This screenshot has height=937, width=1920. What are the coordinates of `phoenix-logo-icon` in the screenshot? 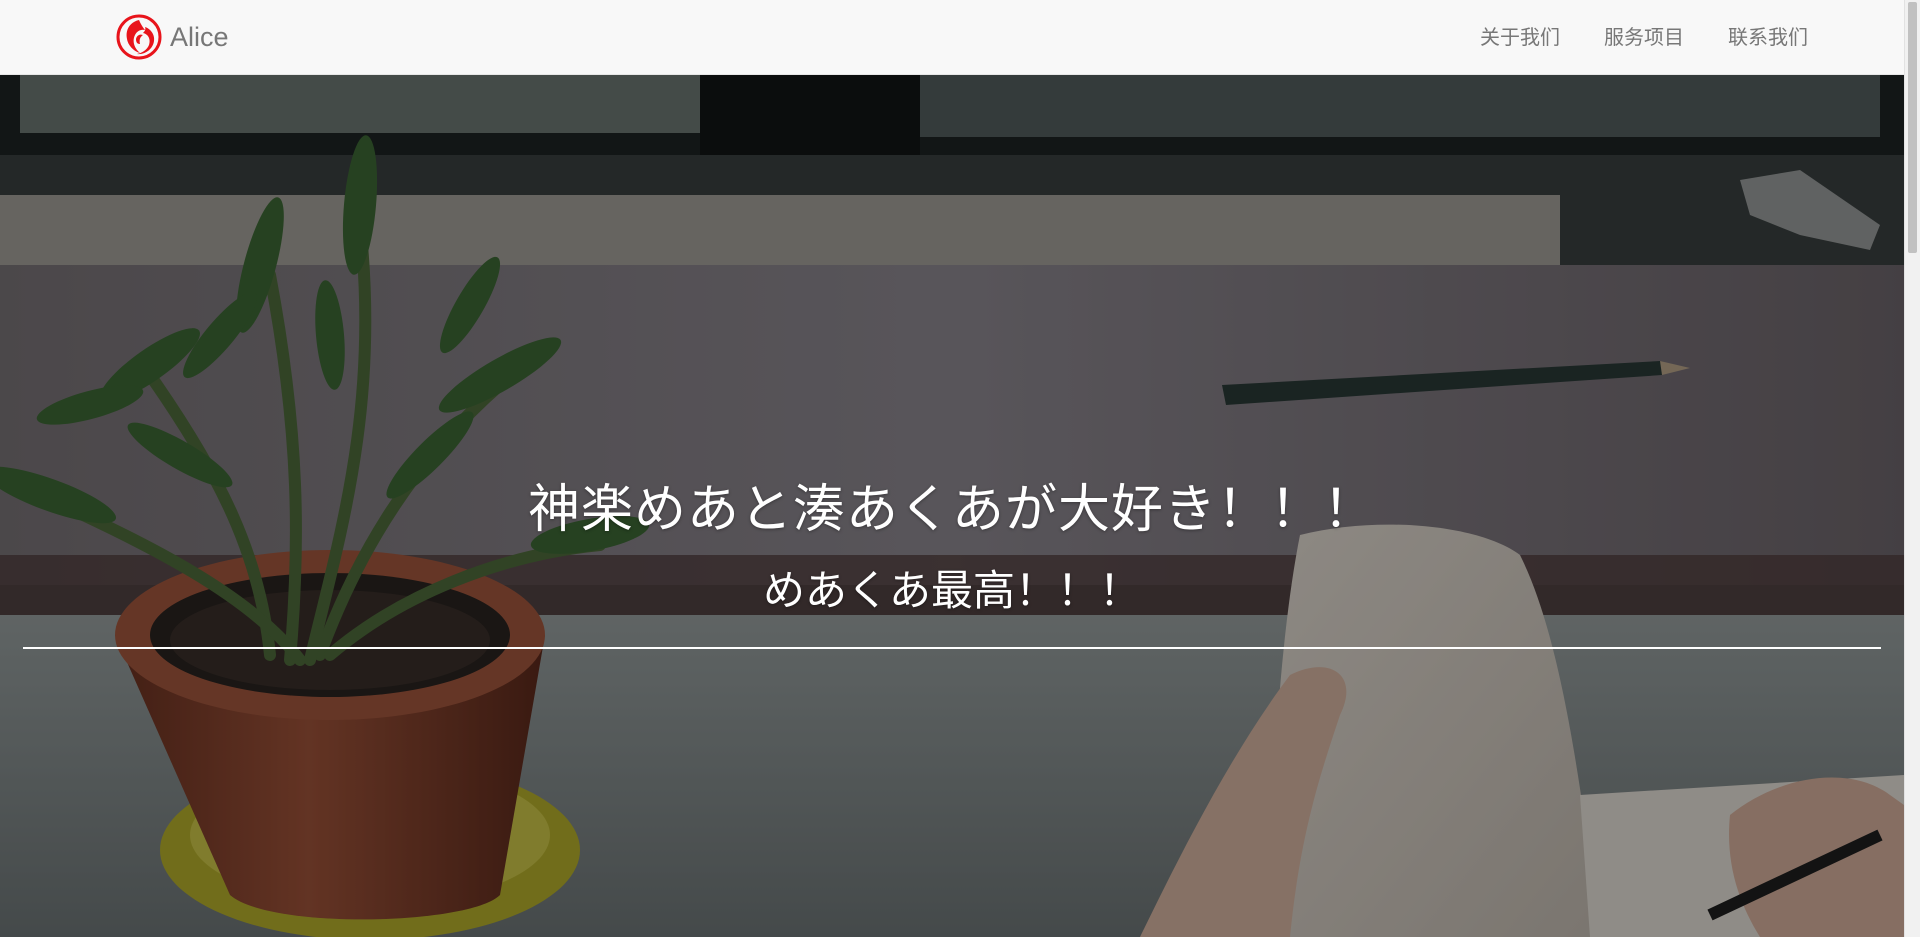 It's located at (139, 37).